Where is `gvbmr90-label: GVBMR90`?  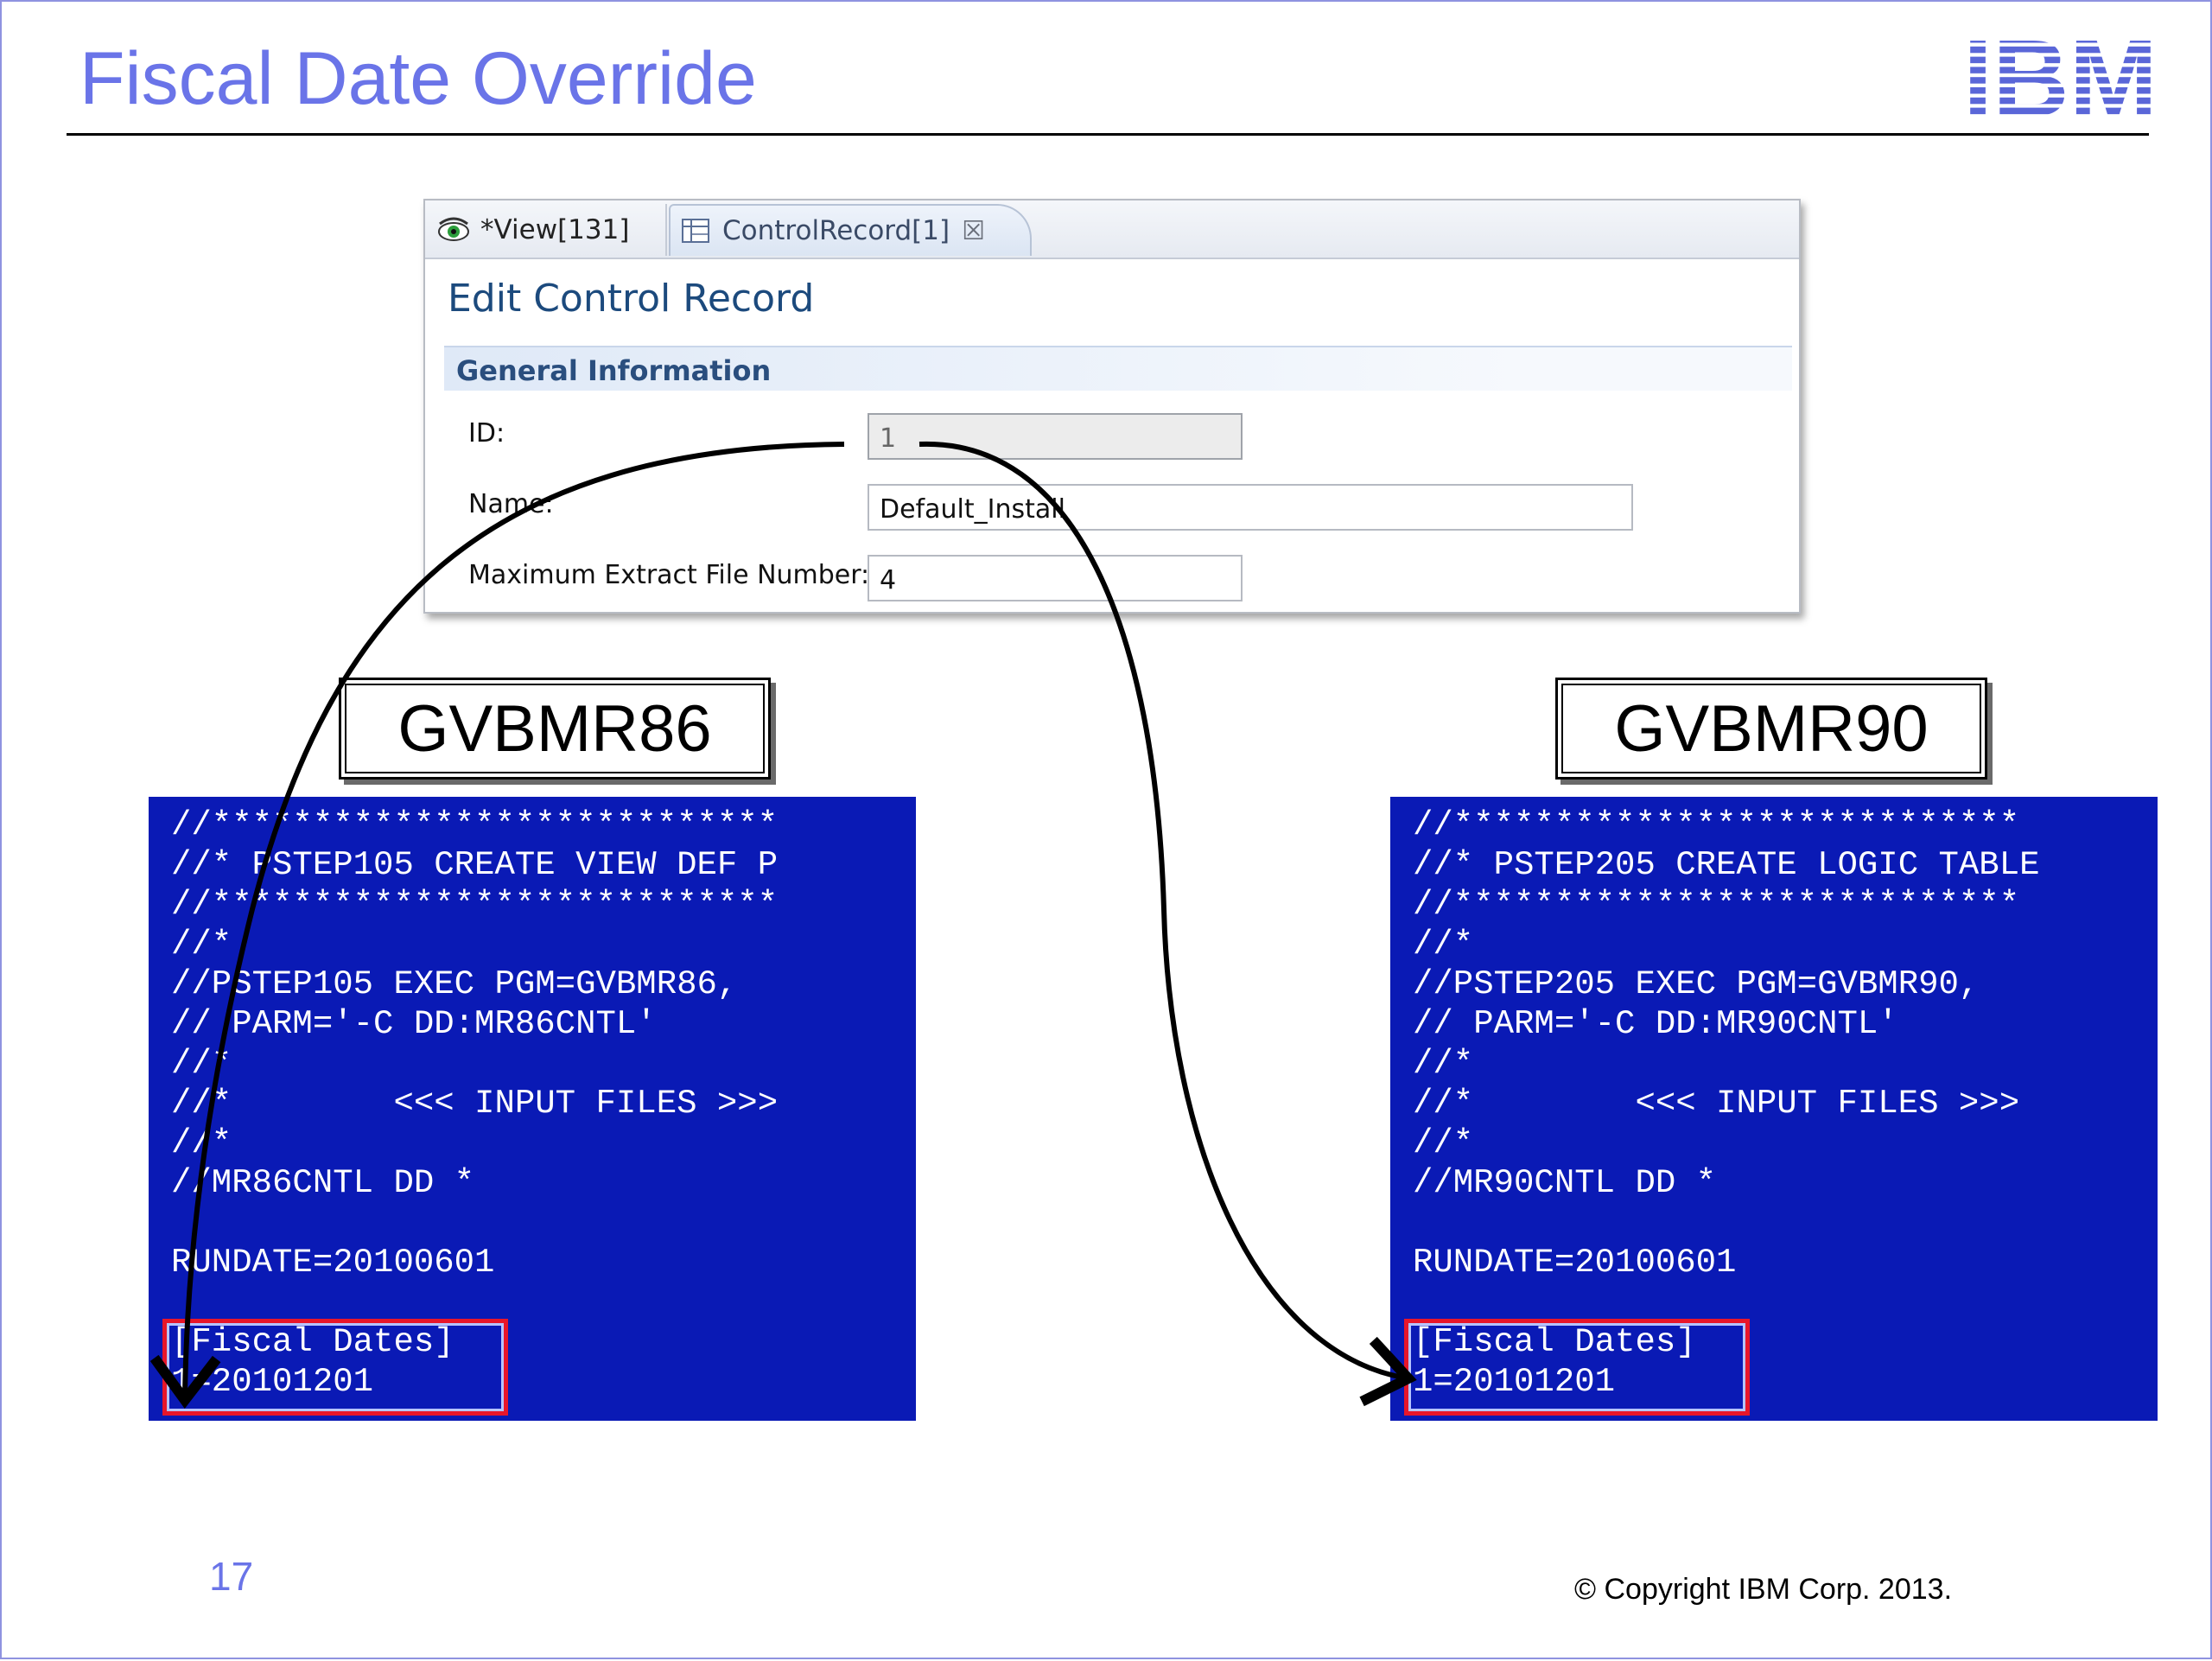
gvbmr90-label: GVBMR90 is located at coordinates (1771, 729).